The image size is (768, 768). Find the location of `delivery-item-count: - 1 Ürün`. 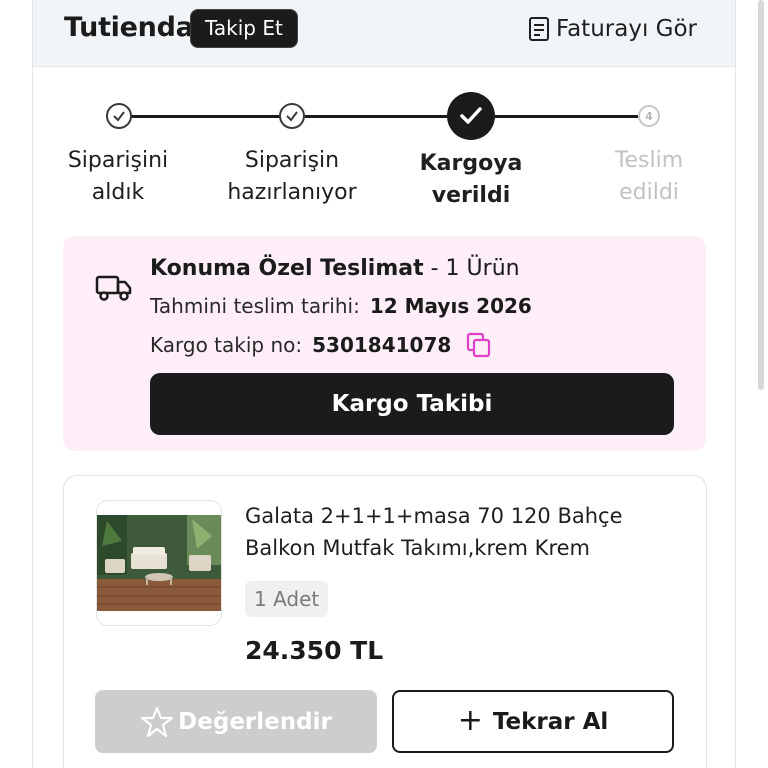

delivery-item-count: - 1 Ürün is located at coordinates (471, 268).